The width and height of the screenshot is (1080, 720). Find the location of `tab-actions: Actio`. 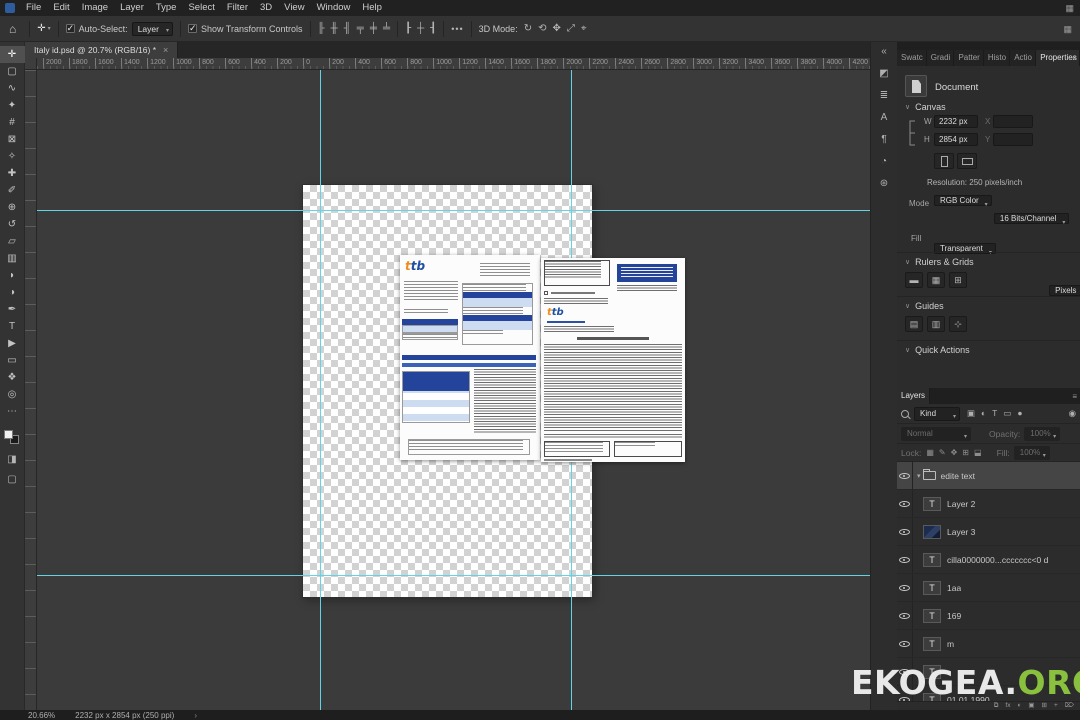

tab-actions: Actio is located at coordinates (1023, 58).